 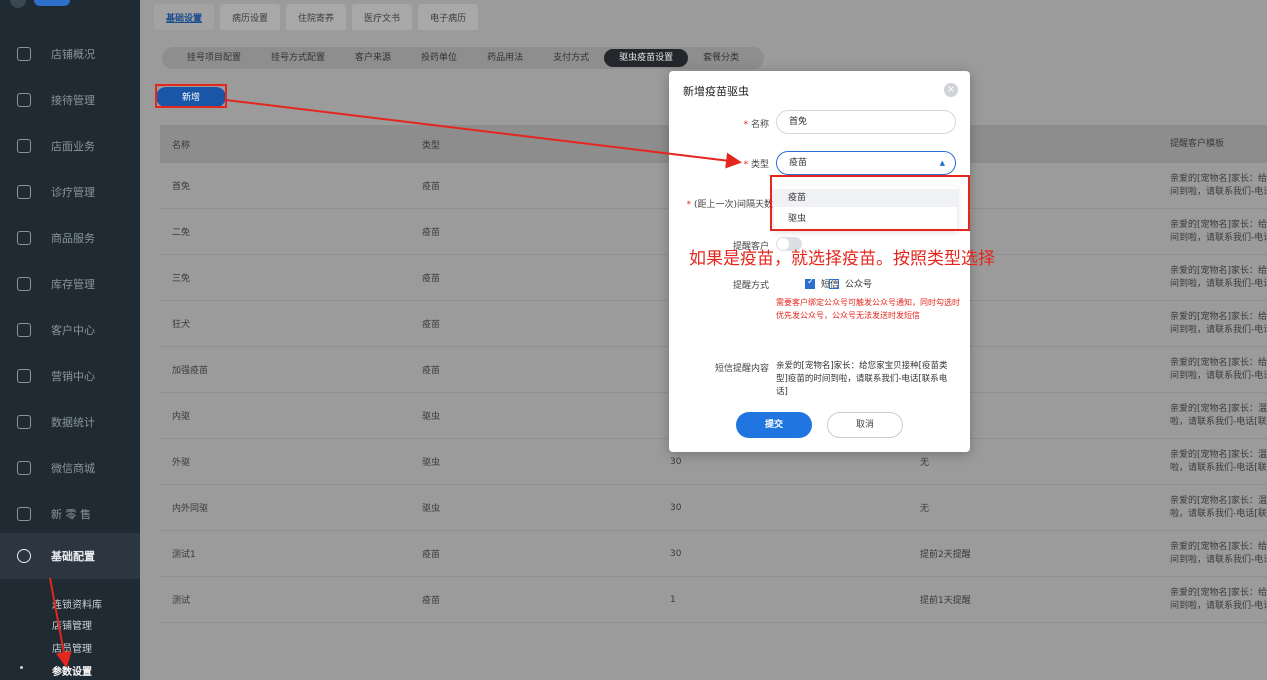 What do you see at coordinates (439, 58) in the screenshot?
I see `subtab-dosage-unit: 投药单位` at bounding box center [439, 58].